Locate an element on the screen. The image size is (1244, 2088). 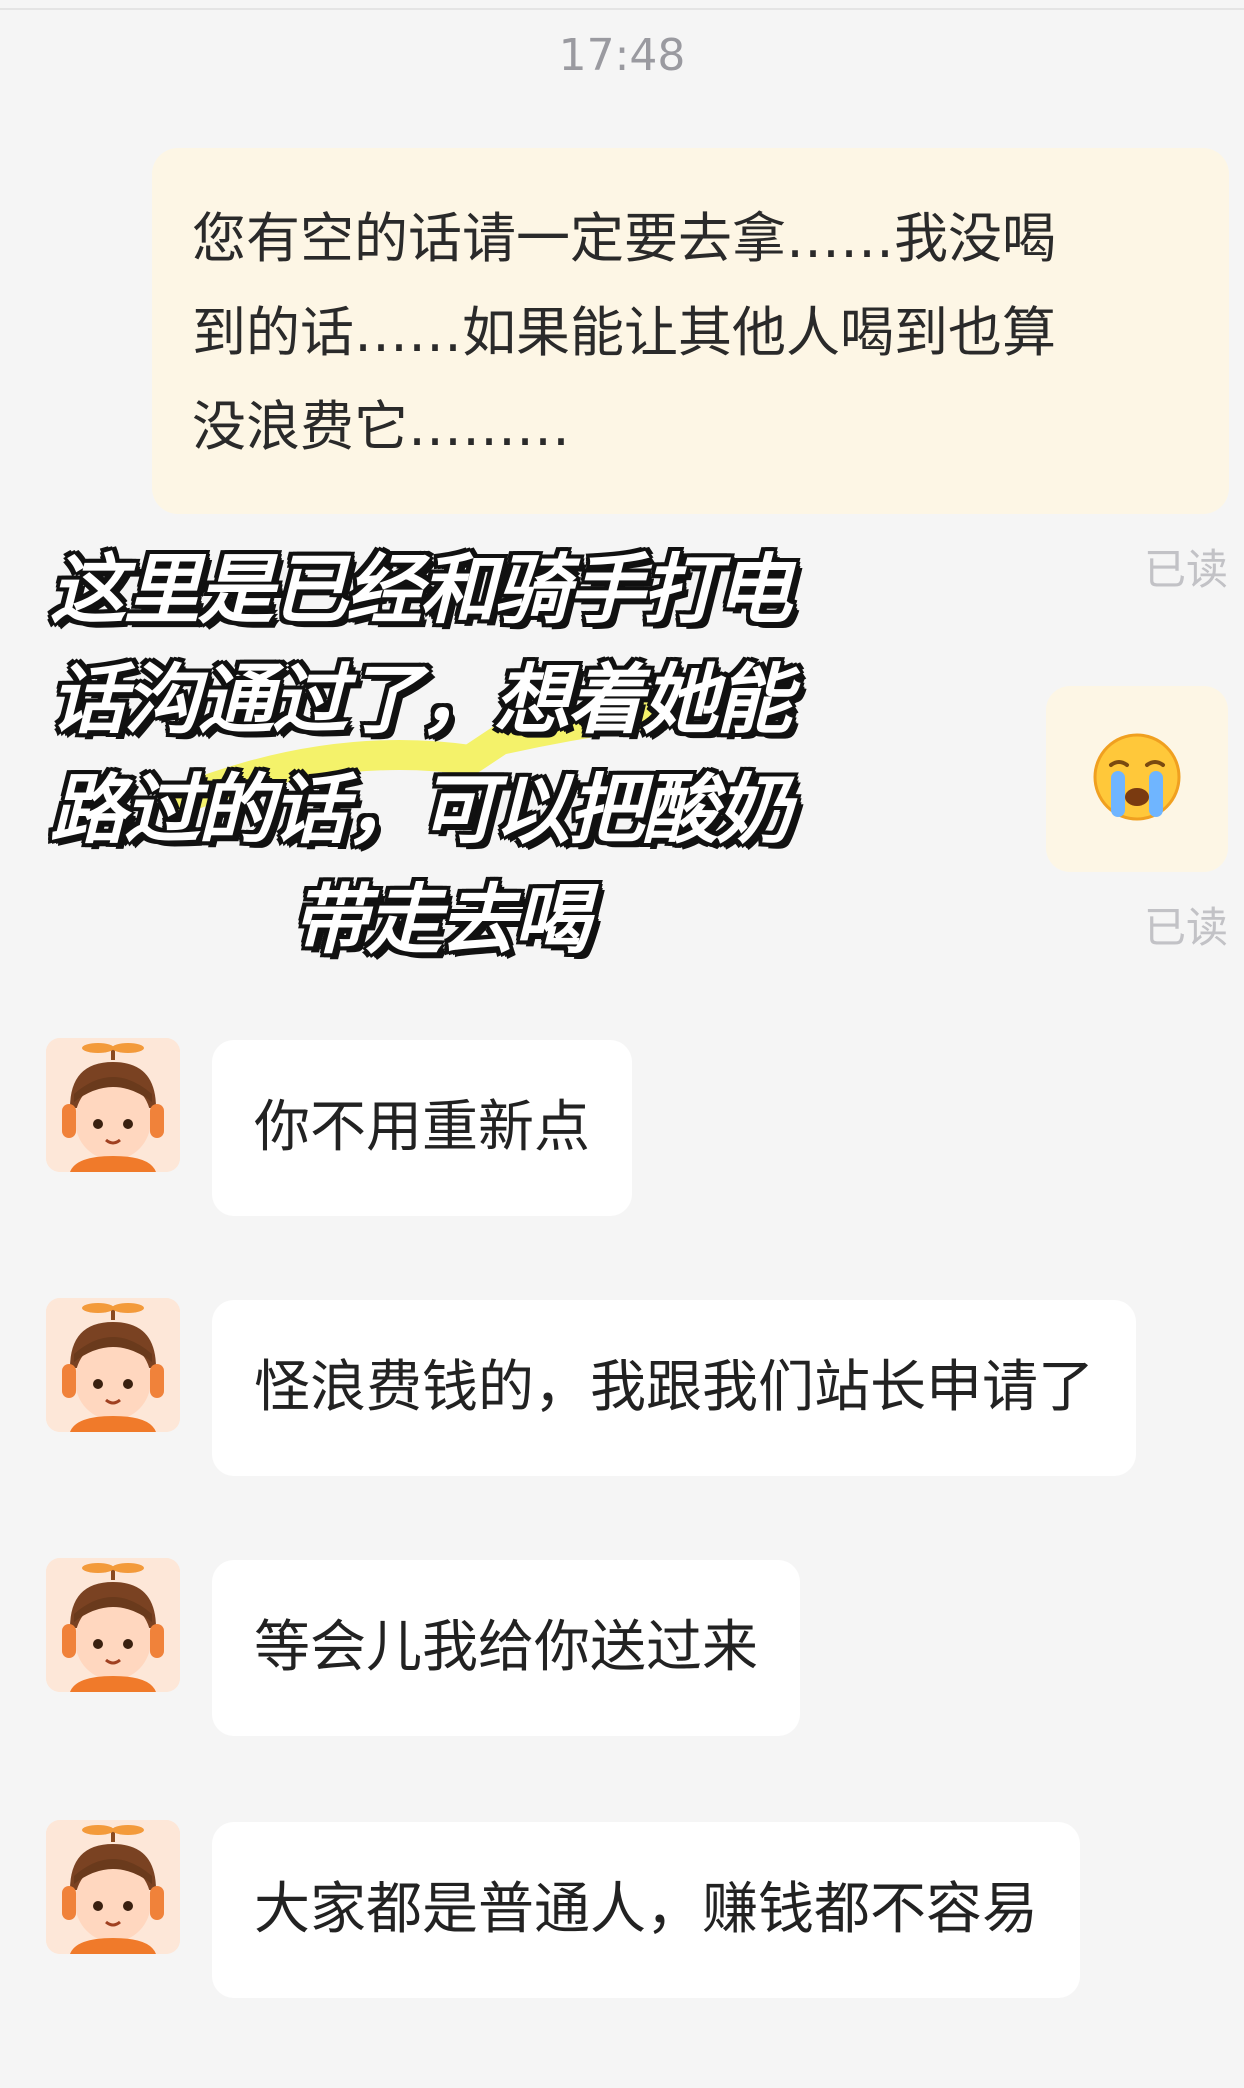
overlay-caption: 这里是已经和骑手打电 话沟通过了，想着她能 路过的话，可以把酸奶 带走去喝 is located at coordinates (450, 760).